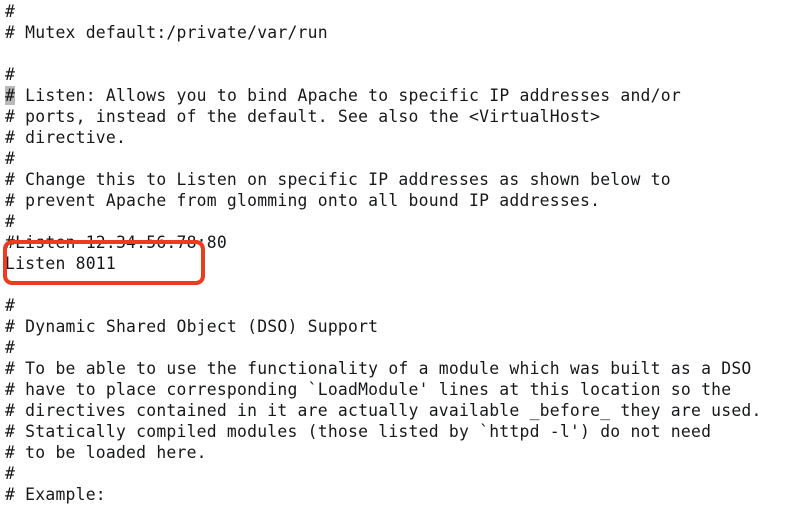 The width and height of the screenshot is (800, 527). Describe the element at coordinates (55, 494) in the screenshot. I see `code-line-text: # Example:` at that location.